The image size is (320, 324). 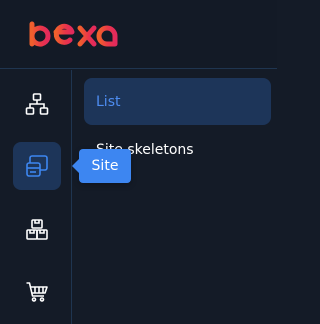 I want to click on blocks-icon, so click(x=37, y=229).